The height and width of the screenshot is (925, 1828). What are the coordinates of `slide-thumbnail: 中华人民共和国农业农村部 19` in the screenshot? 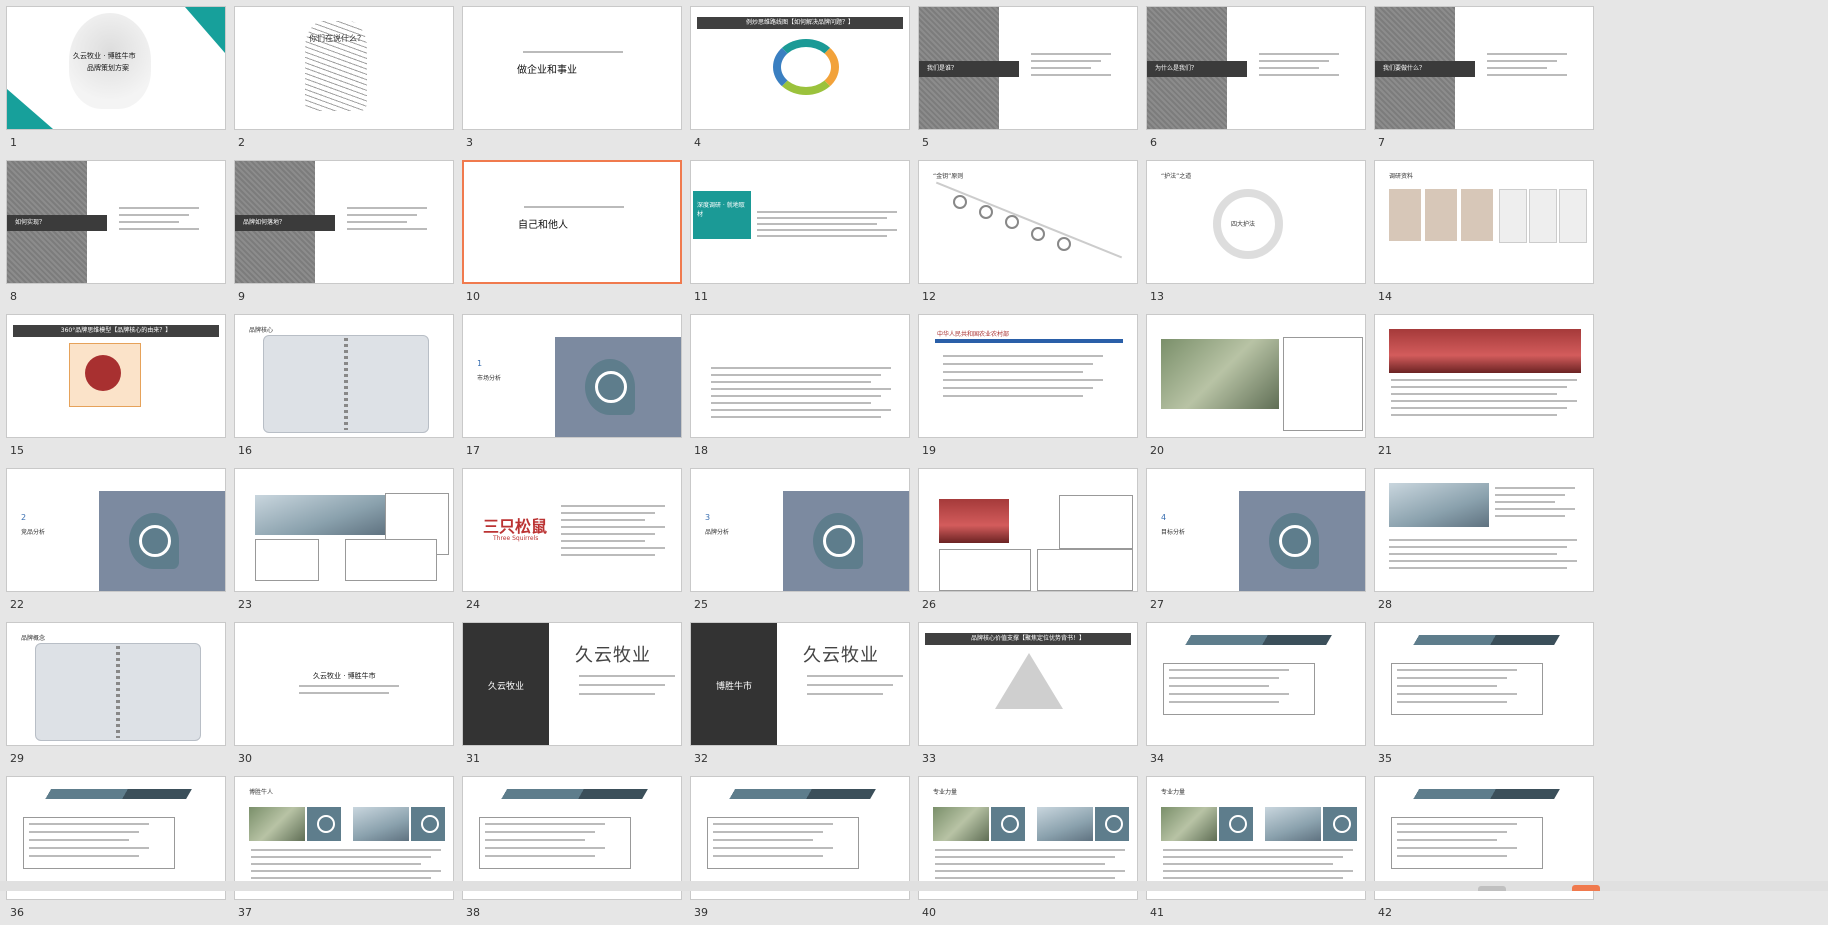 It's located at (1025, 386).